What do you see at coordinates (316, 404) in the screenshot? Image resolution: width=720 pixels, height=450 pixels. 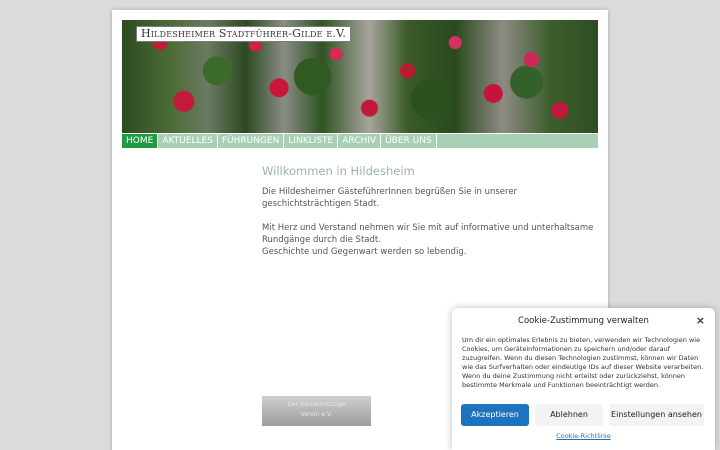 I see `badge-line-1: Der Gemeinnützige` at bounding box center [316, 404].